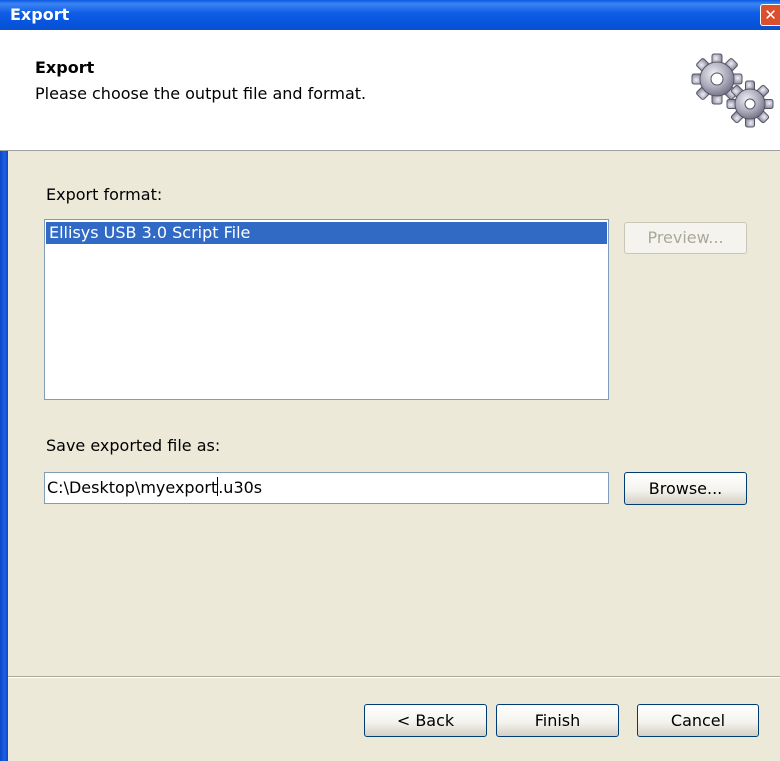  What do you see at coordinates (394, 677) in the screenshot?
I see `footer-separator` at bounding box center [394, 677].